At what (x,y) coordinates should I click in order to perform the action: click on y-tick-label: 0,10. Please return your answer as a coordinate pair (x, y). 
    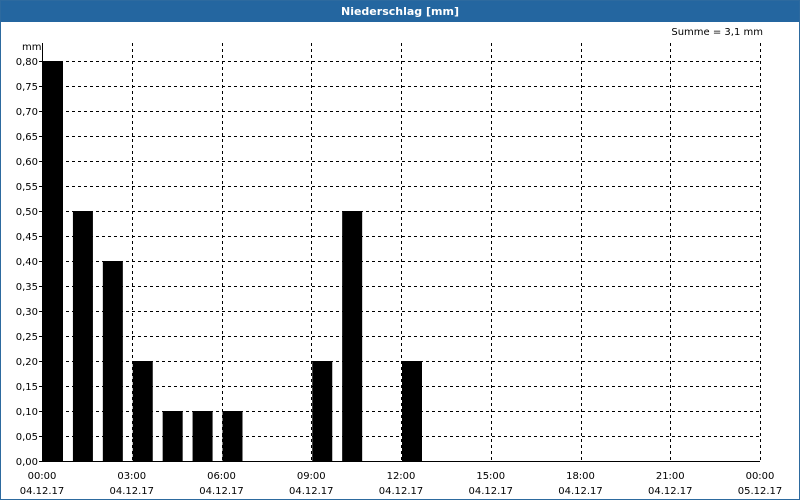
    Looking at the image, I should click on (27, 412).